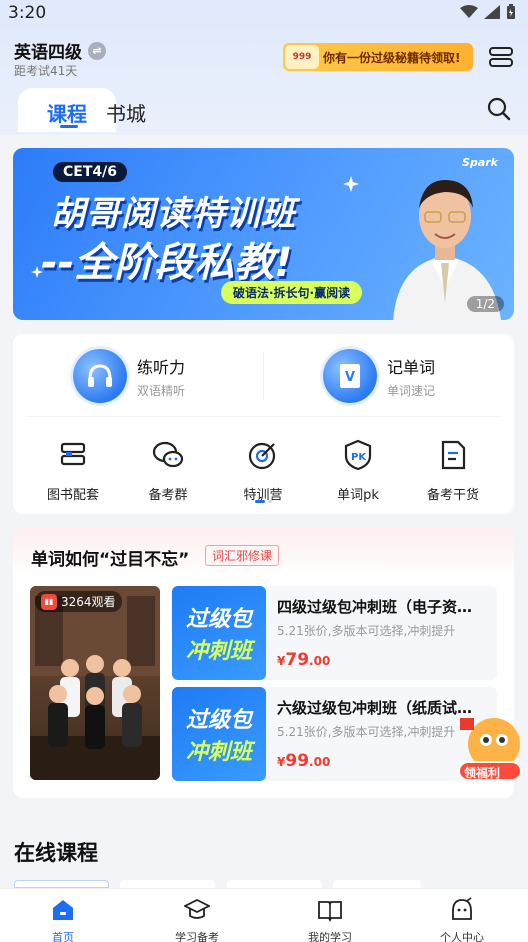 The image size is (528, 942). What do you see at coordinates (358, 495) in the screenshot?
I see `feature-label: 单词pk` at bounding box center [358, 495].